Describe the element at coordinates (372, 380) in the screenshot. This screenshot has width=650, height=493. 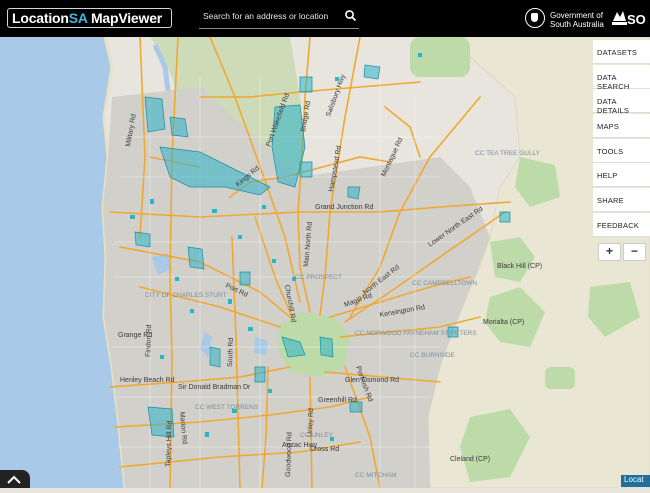
I see `road-label: Glen Osmond Rd` at that location.